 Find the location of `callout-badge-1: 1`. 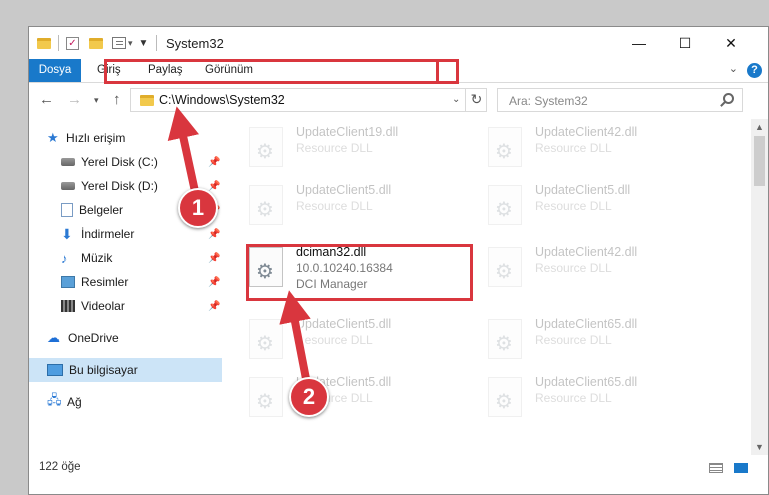

callout-badge-1: 1 is located at coordinates (198, 208).